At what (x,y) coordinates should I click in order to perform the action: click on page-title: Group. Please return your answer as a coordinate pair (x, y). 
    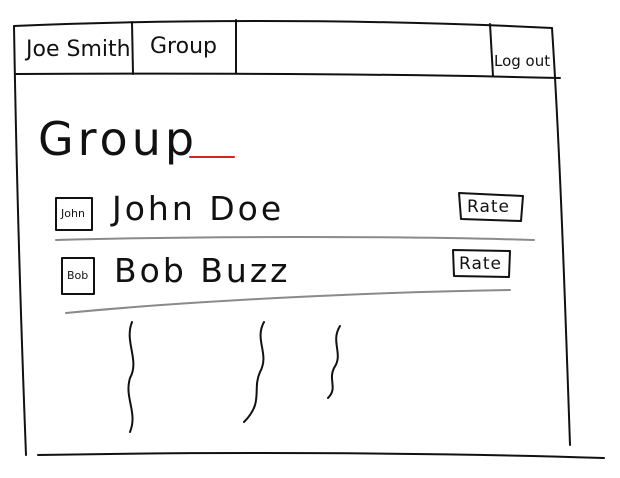
    Looking at the image, I should click on (118, 139).